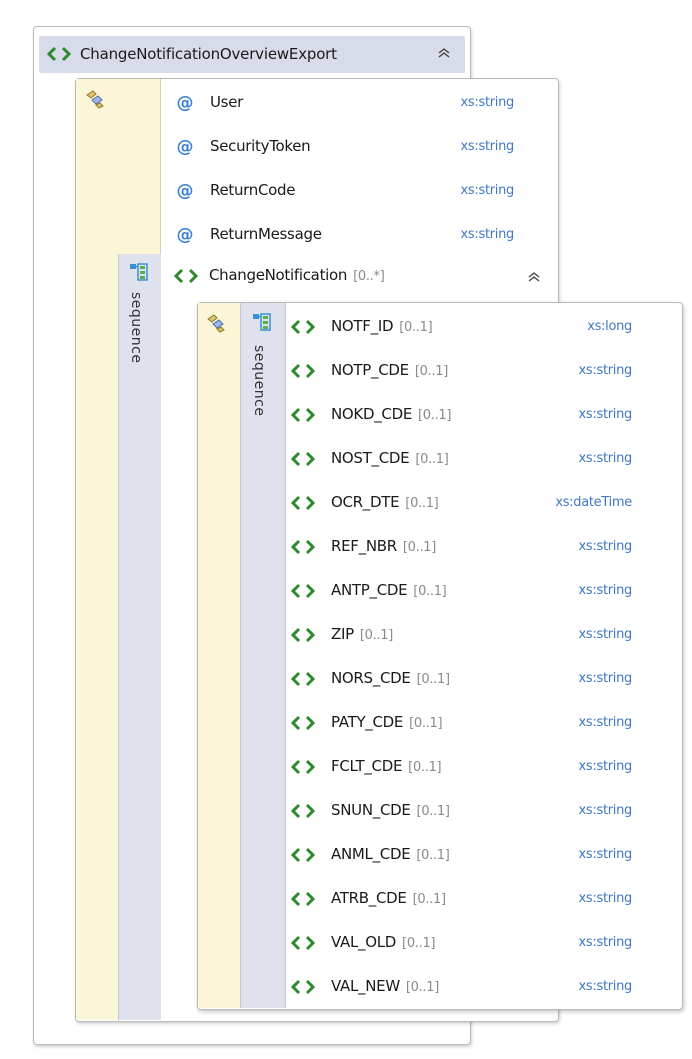  I want to click on sequence-compositor-icon, so click(262, 322).